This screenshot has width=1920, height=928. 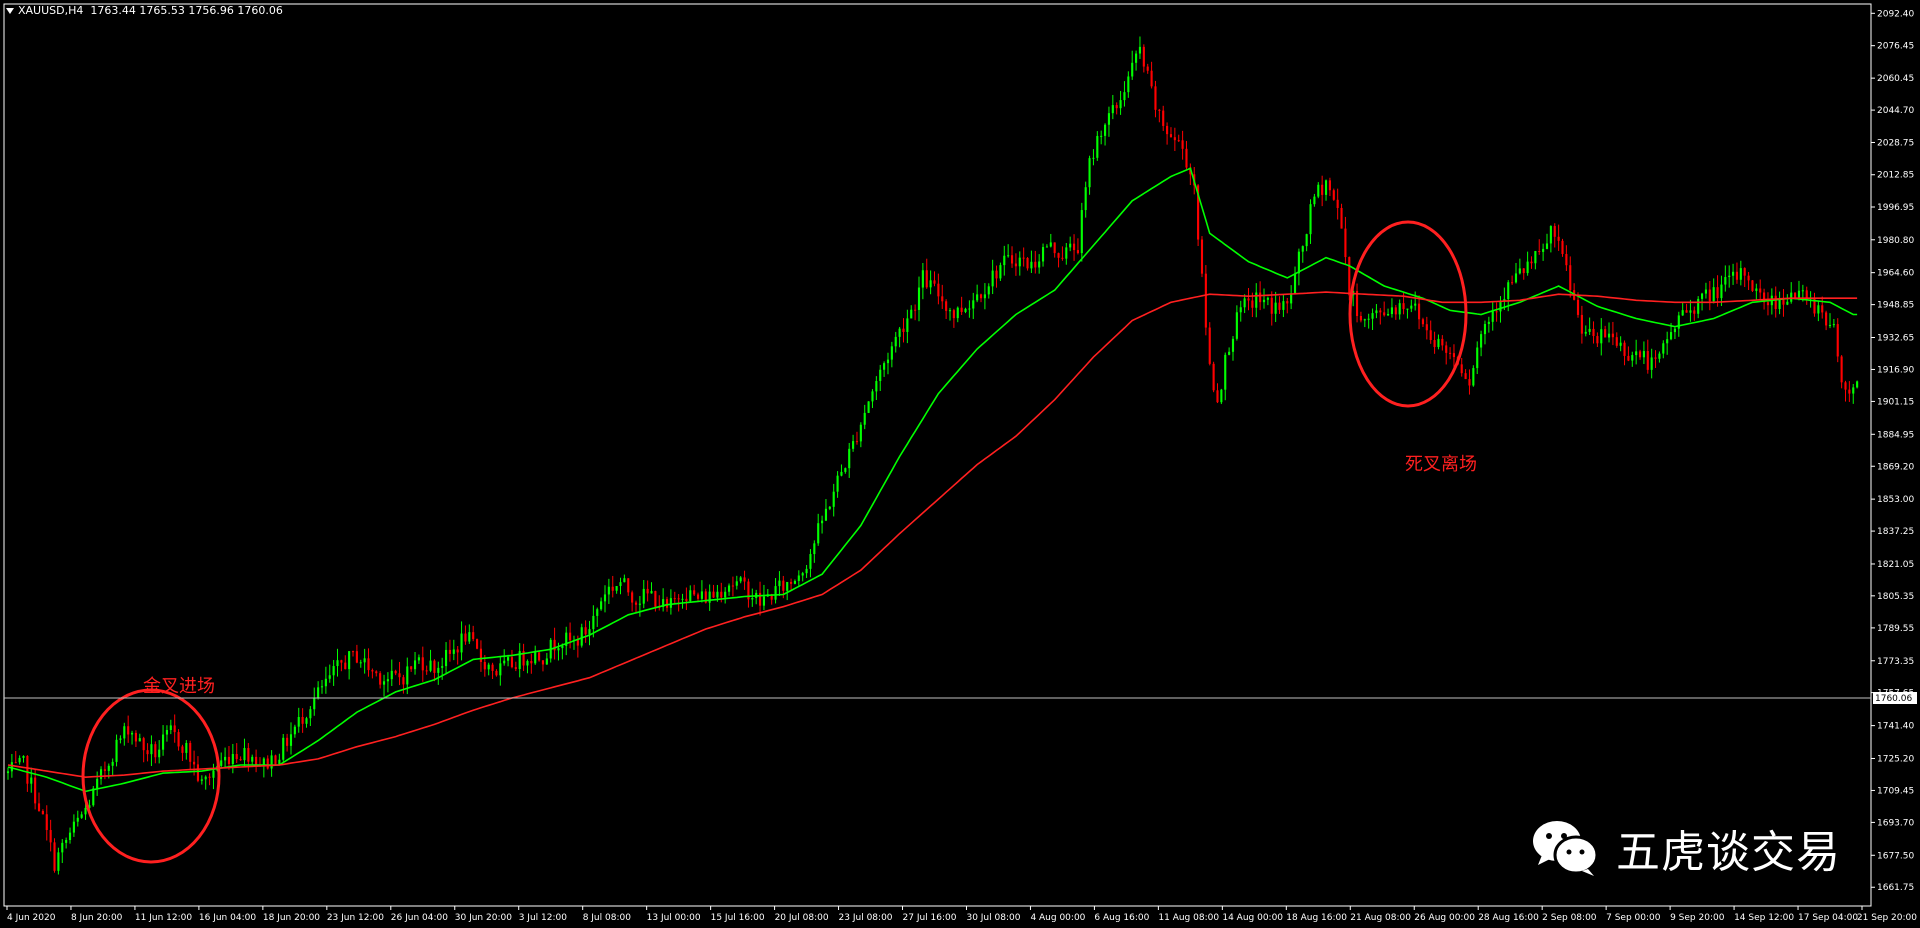 I want to click on x-tick-label: 9 Sep 20:00, so click(x=1697, y=918).